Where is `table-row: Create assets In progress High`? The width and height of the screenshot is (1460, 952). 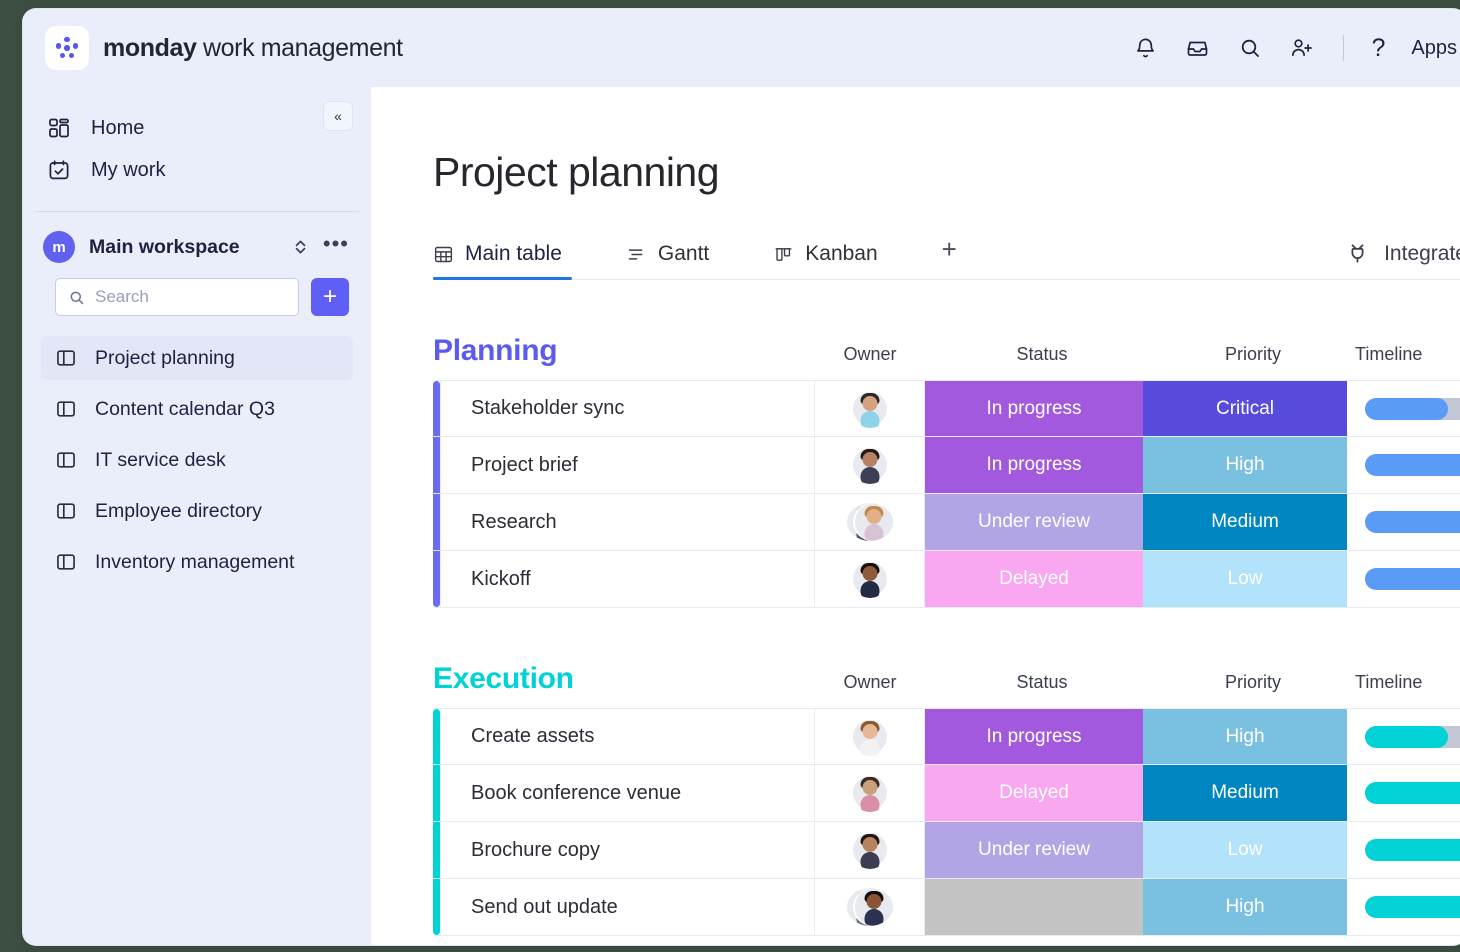
table-row: Create assets In progress High is located at coordinates (946, 736).